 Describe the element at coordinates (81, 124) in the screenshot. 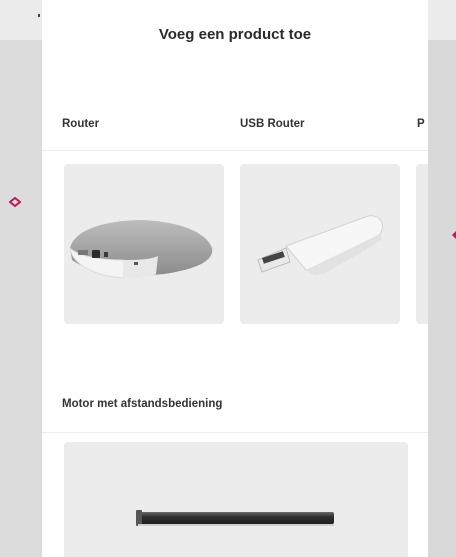

I see `category-router-label: Router` at that location.